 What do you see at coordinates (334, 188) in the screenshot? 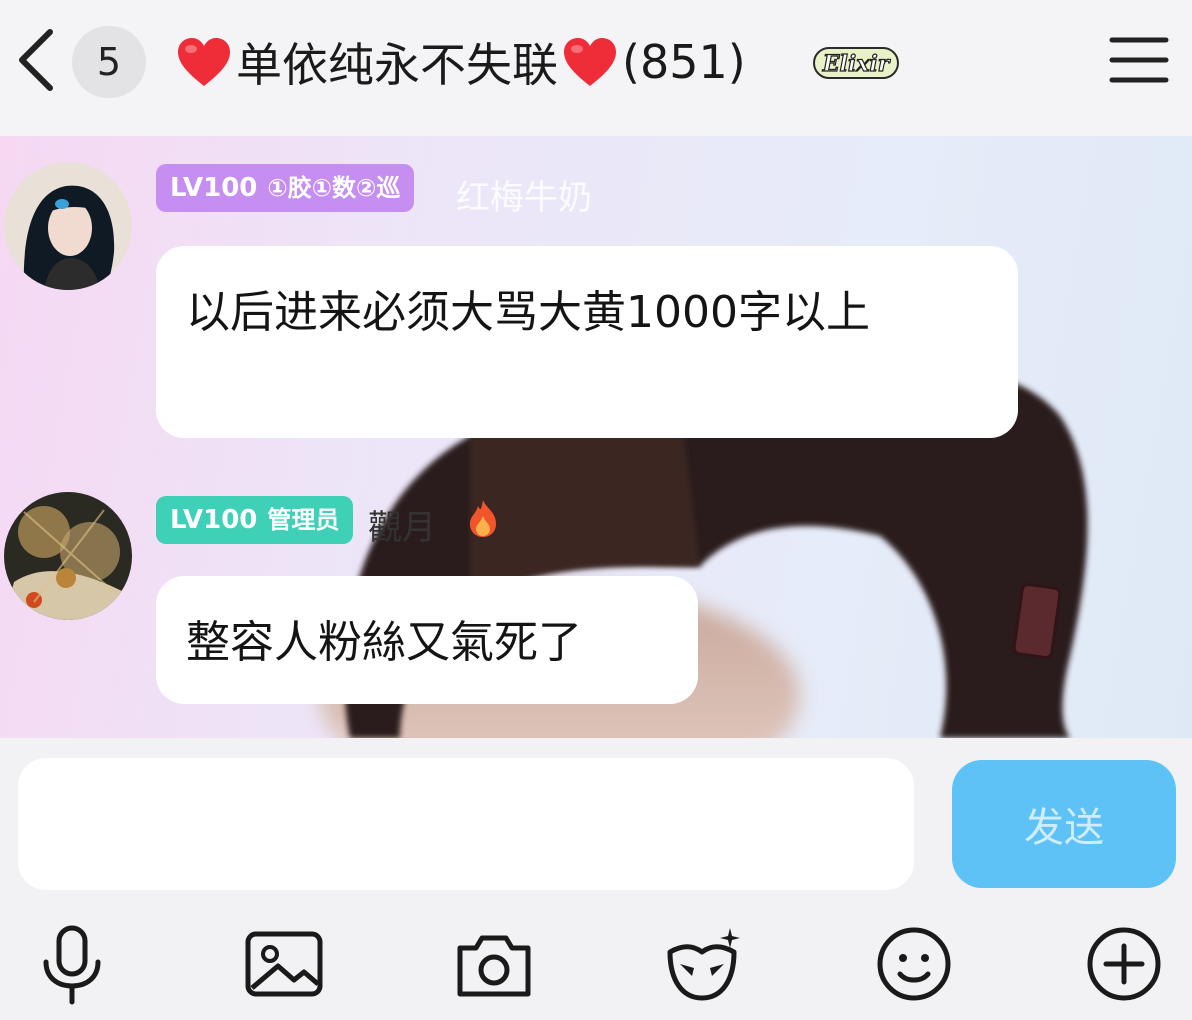
I see `title-tags: ①胶①数②巡` at bounding box center [334, 188].